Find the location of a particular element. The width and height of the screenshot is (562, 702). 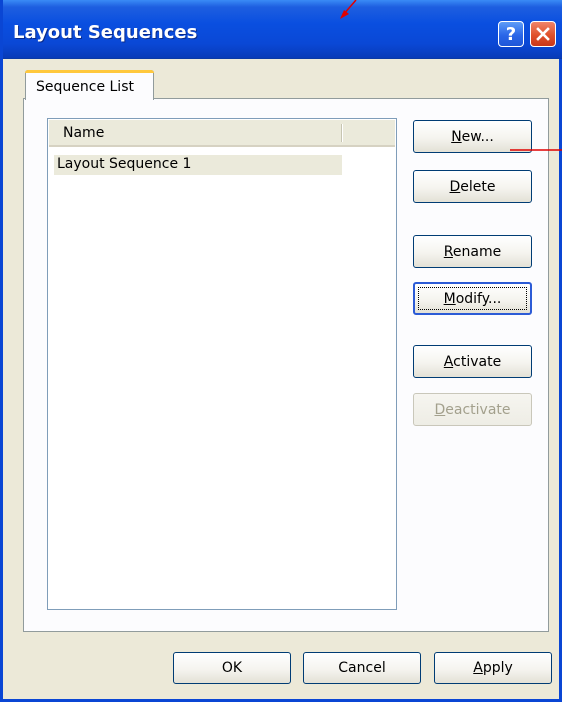

deactivate-button-label: Deactivate is located at coordinates (472, 409).